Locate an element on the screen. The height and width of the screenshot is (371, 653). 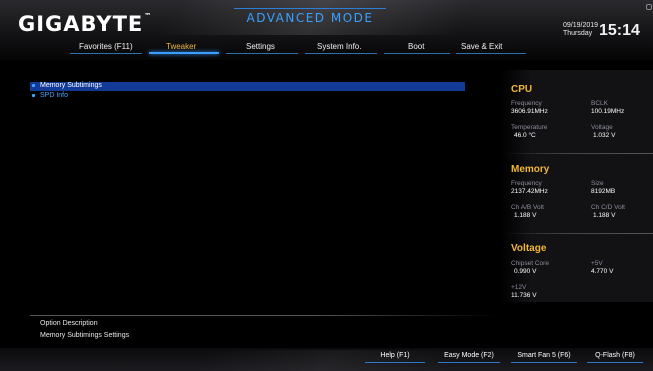
memory-size-label: Size is located at coordinates (597, 183).